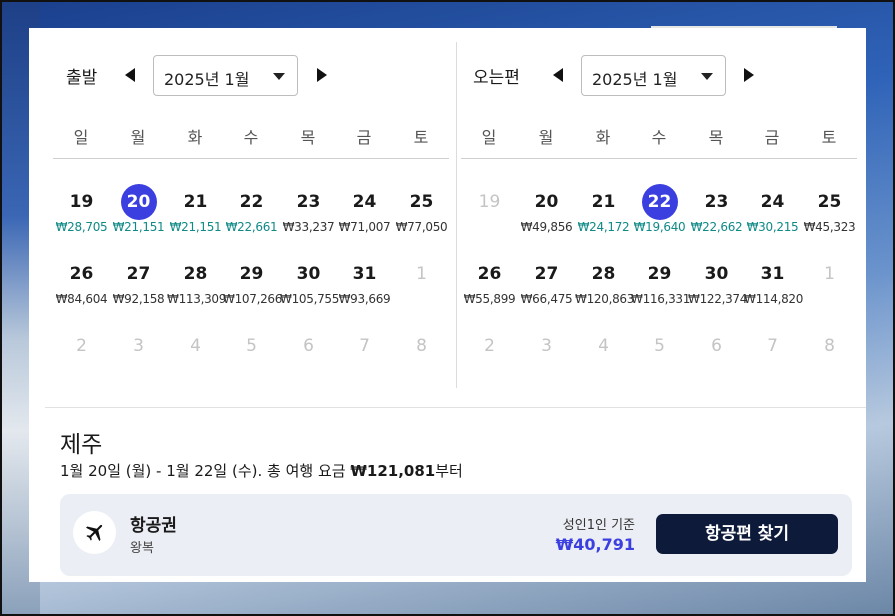 The height and width of the screenshot is (616, 895). Describe the element at coordinates (364, 286) in the screenshot. I see `day-cell: 31 ₩93,669` at that location.